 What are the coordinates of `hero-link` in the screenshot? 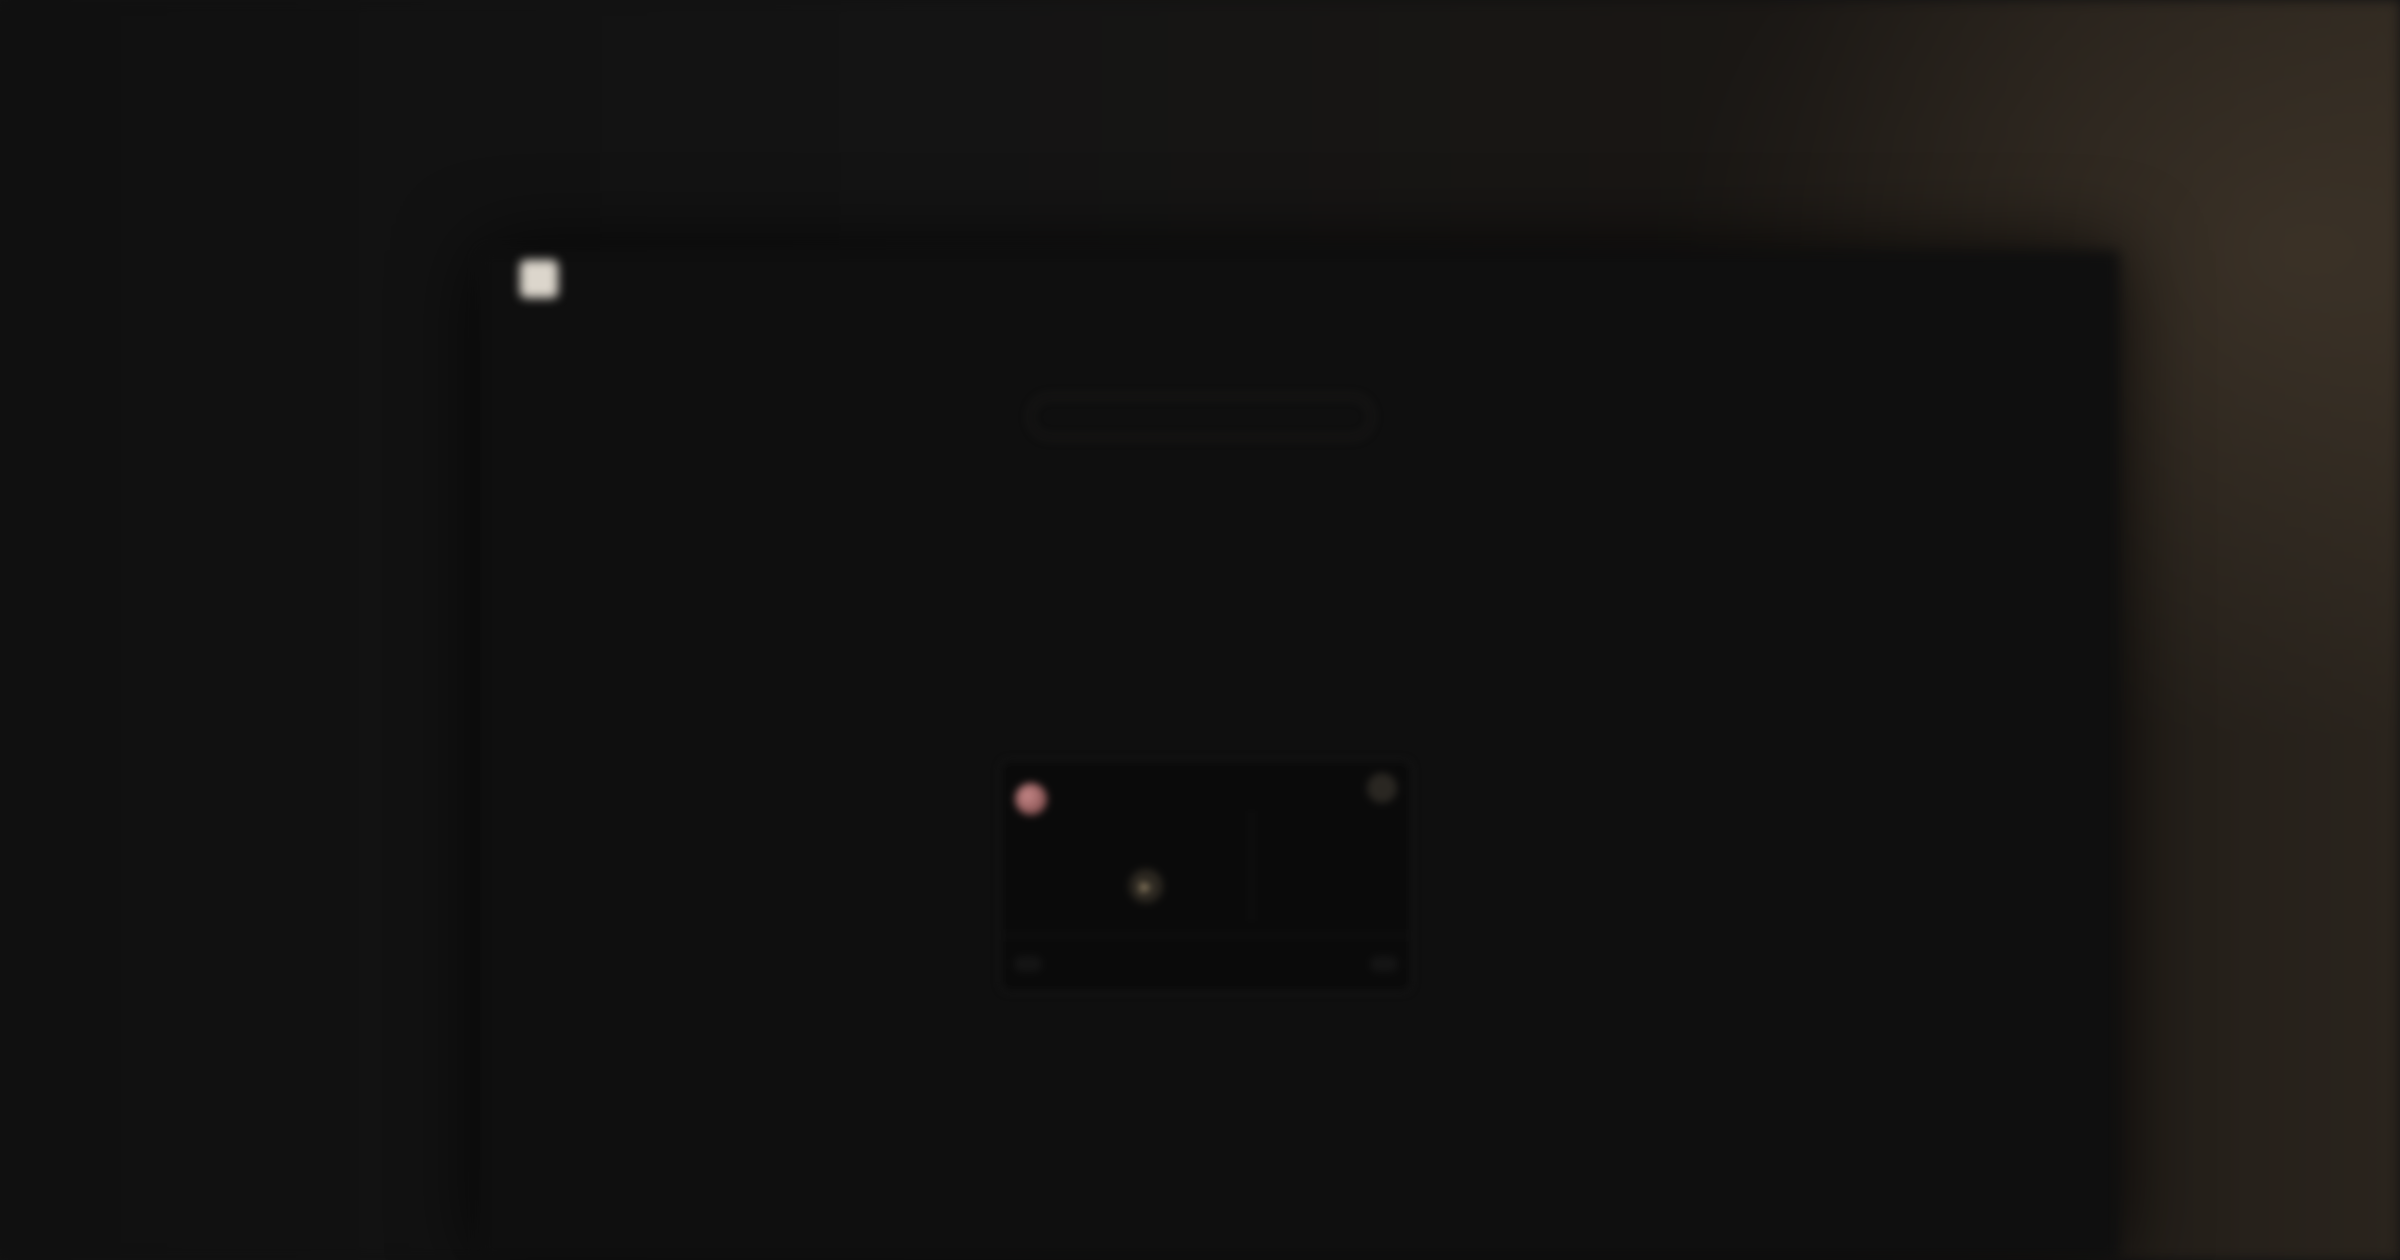 It's located at (1200, 720).